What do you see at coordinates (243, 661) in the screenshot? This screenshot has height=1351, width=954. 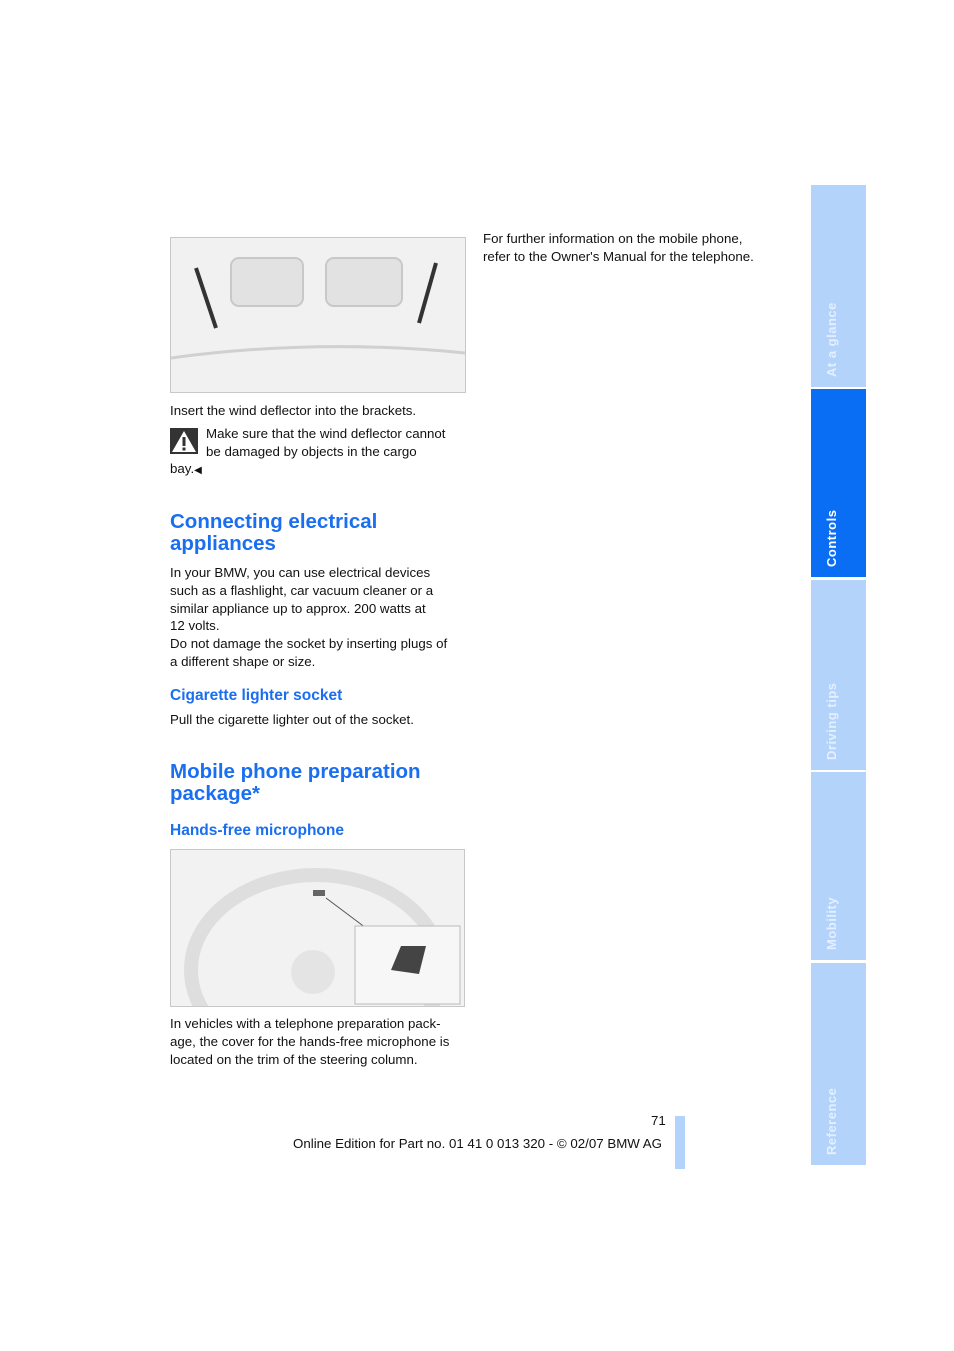 I see `body-line: a different shape or size.` at bounding box center [243, 661].